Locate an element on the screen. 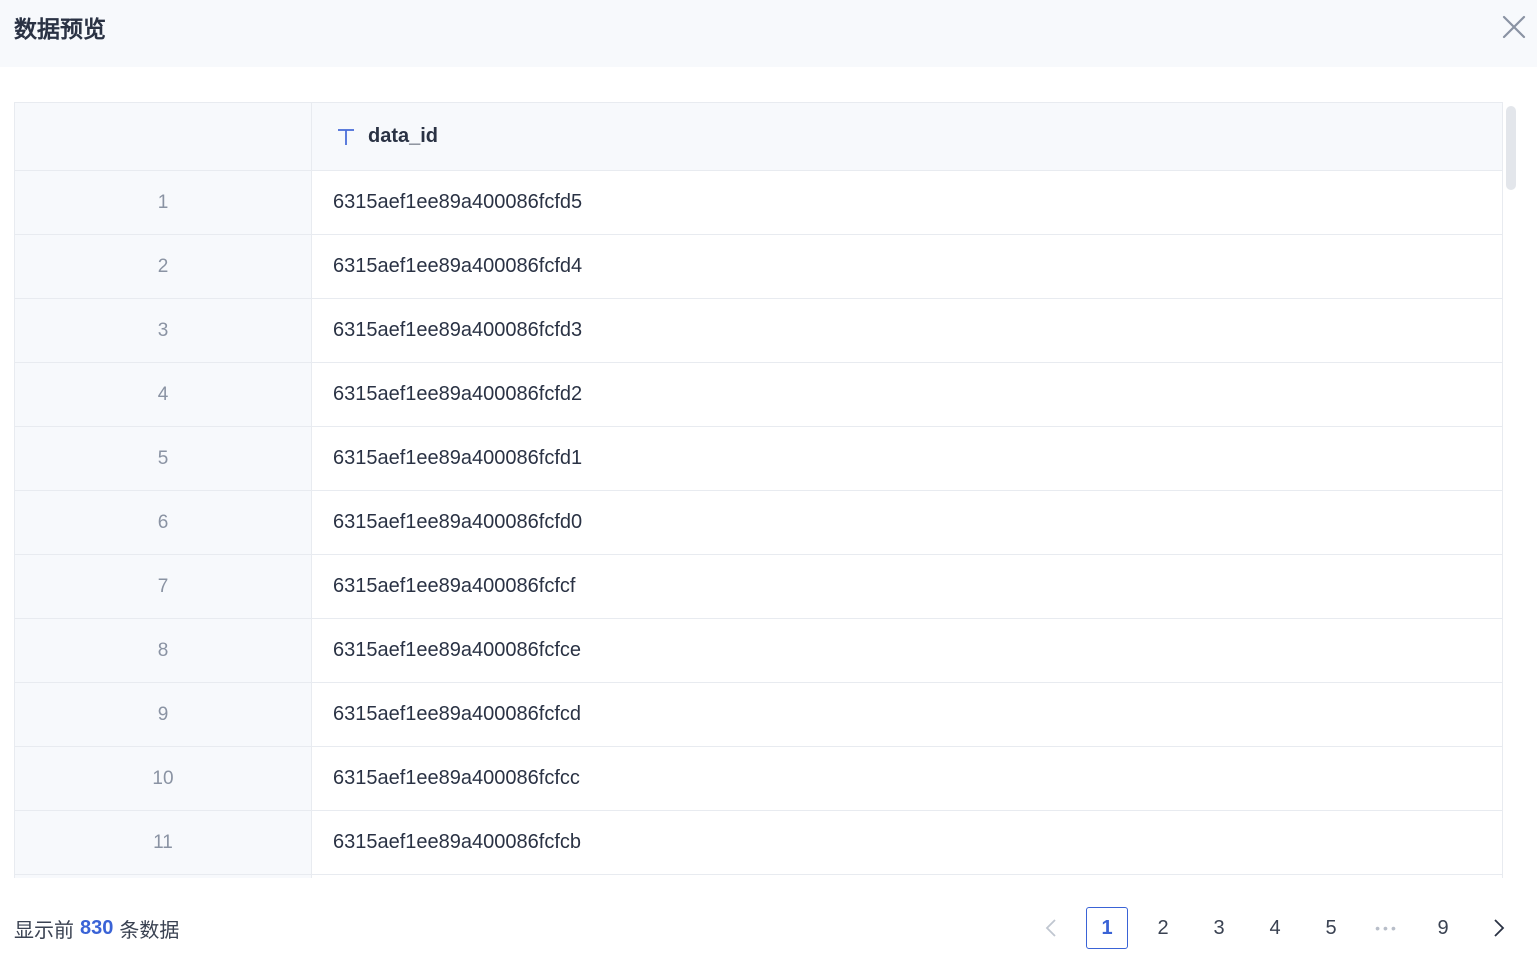 This screenshot has width=1537, height=961. row-index-cell: 5 is located at coordinates (163, 458).